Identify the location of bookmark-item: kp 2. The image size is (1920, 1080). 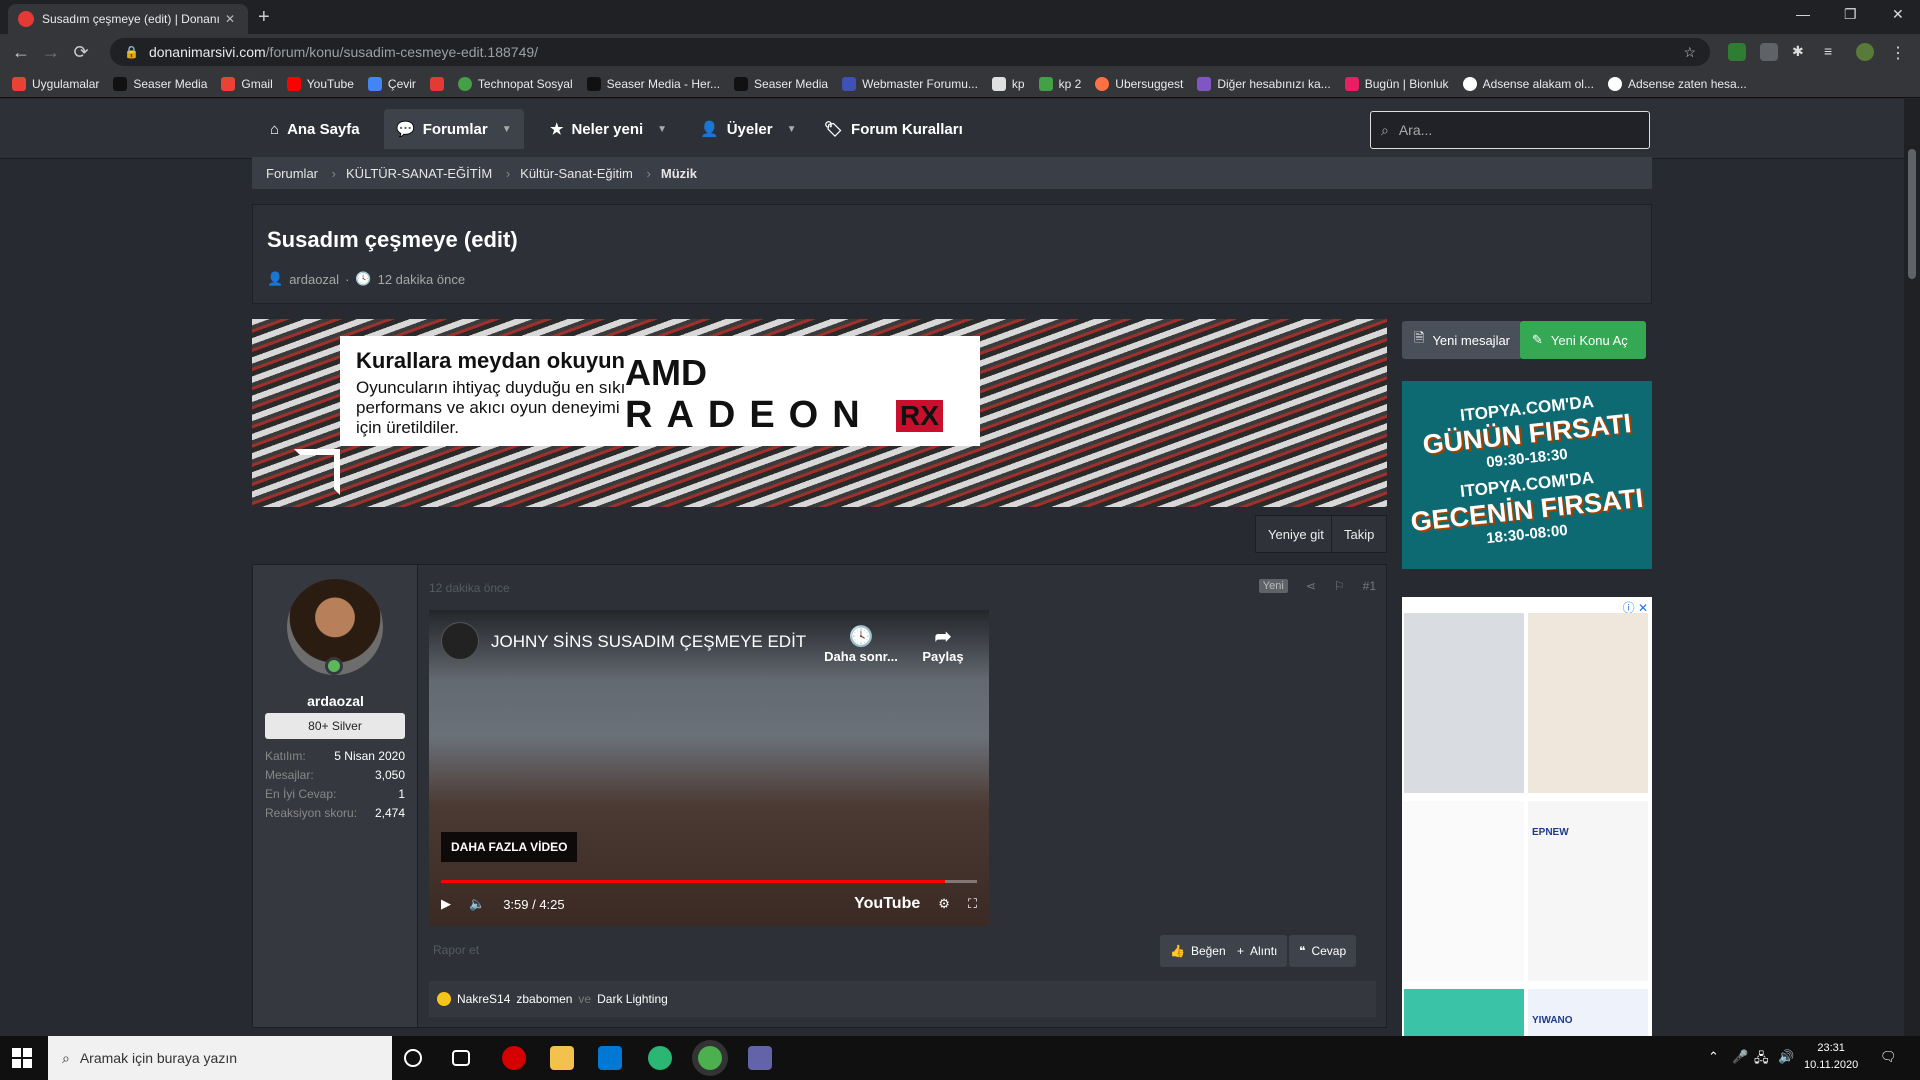
(1059, 83).